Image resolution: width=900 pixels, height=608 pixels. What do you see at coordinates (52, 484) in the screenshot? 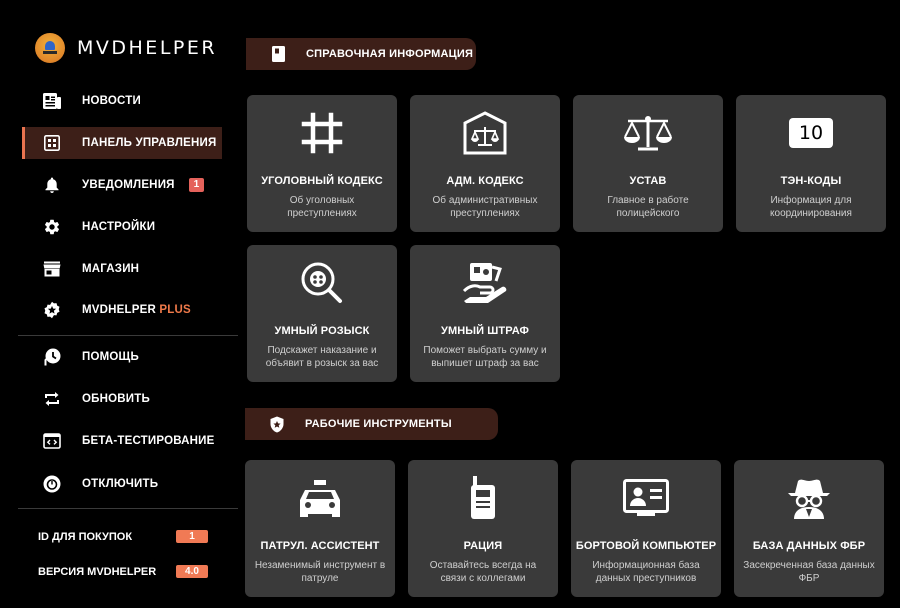
I see `power-icon` at bounding box center [52, 484].